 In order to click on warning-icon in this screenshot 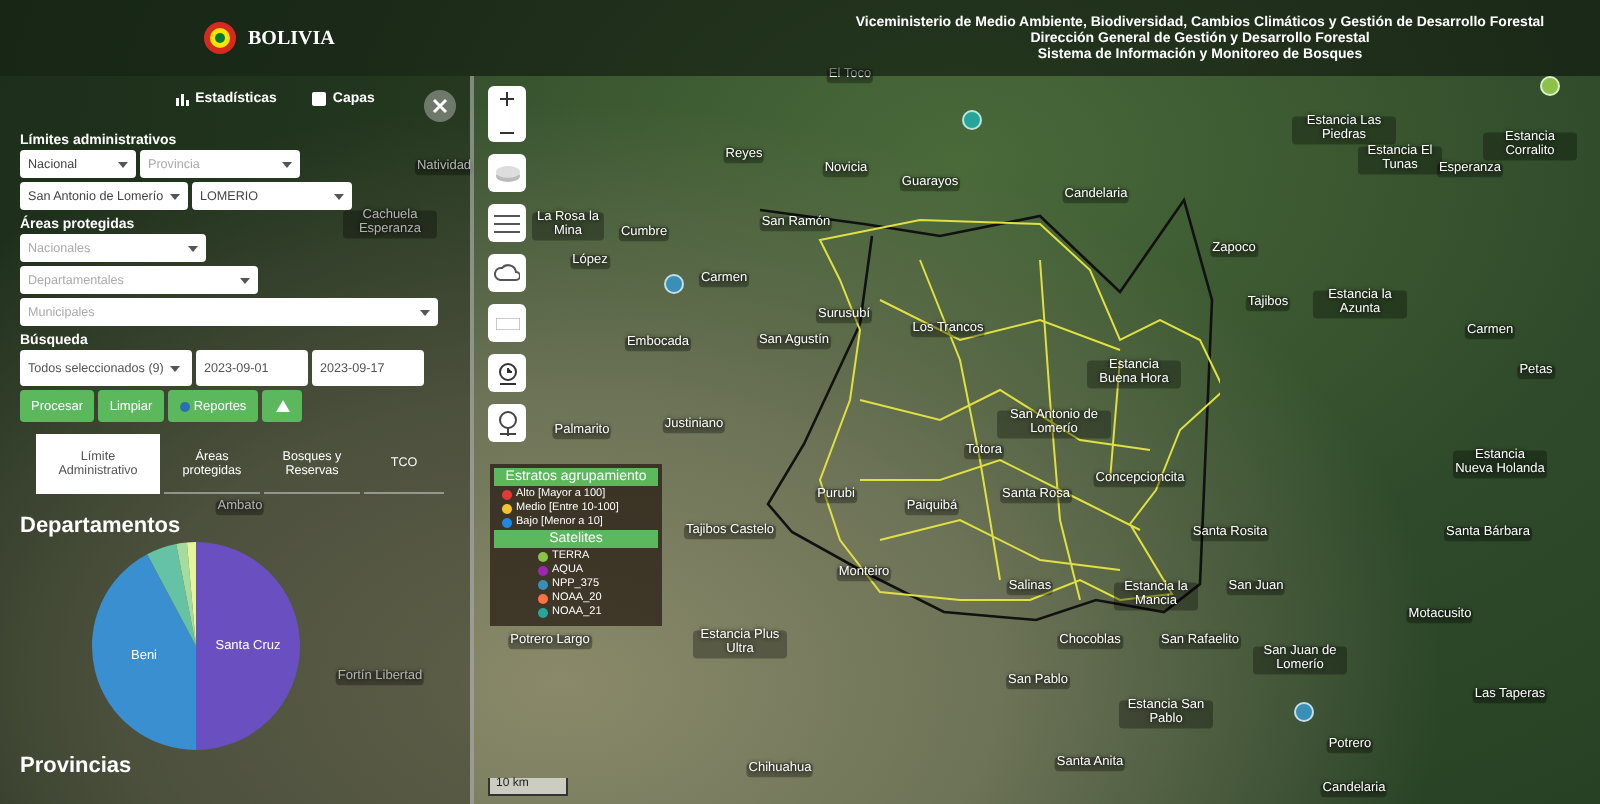, I will do `click(282, 406)`.